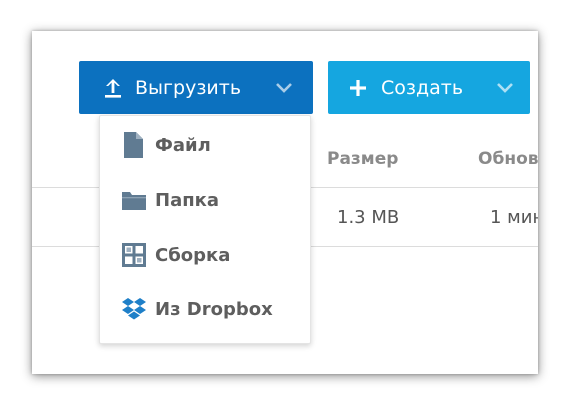 The height and width of the screenshot is (405, 570). I want to click on menu-item-label: Из Dropbox, so click(214, 309).